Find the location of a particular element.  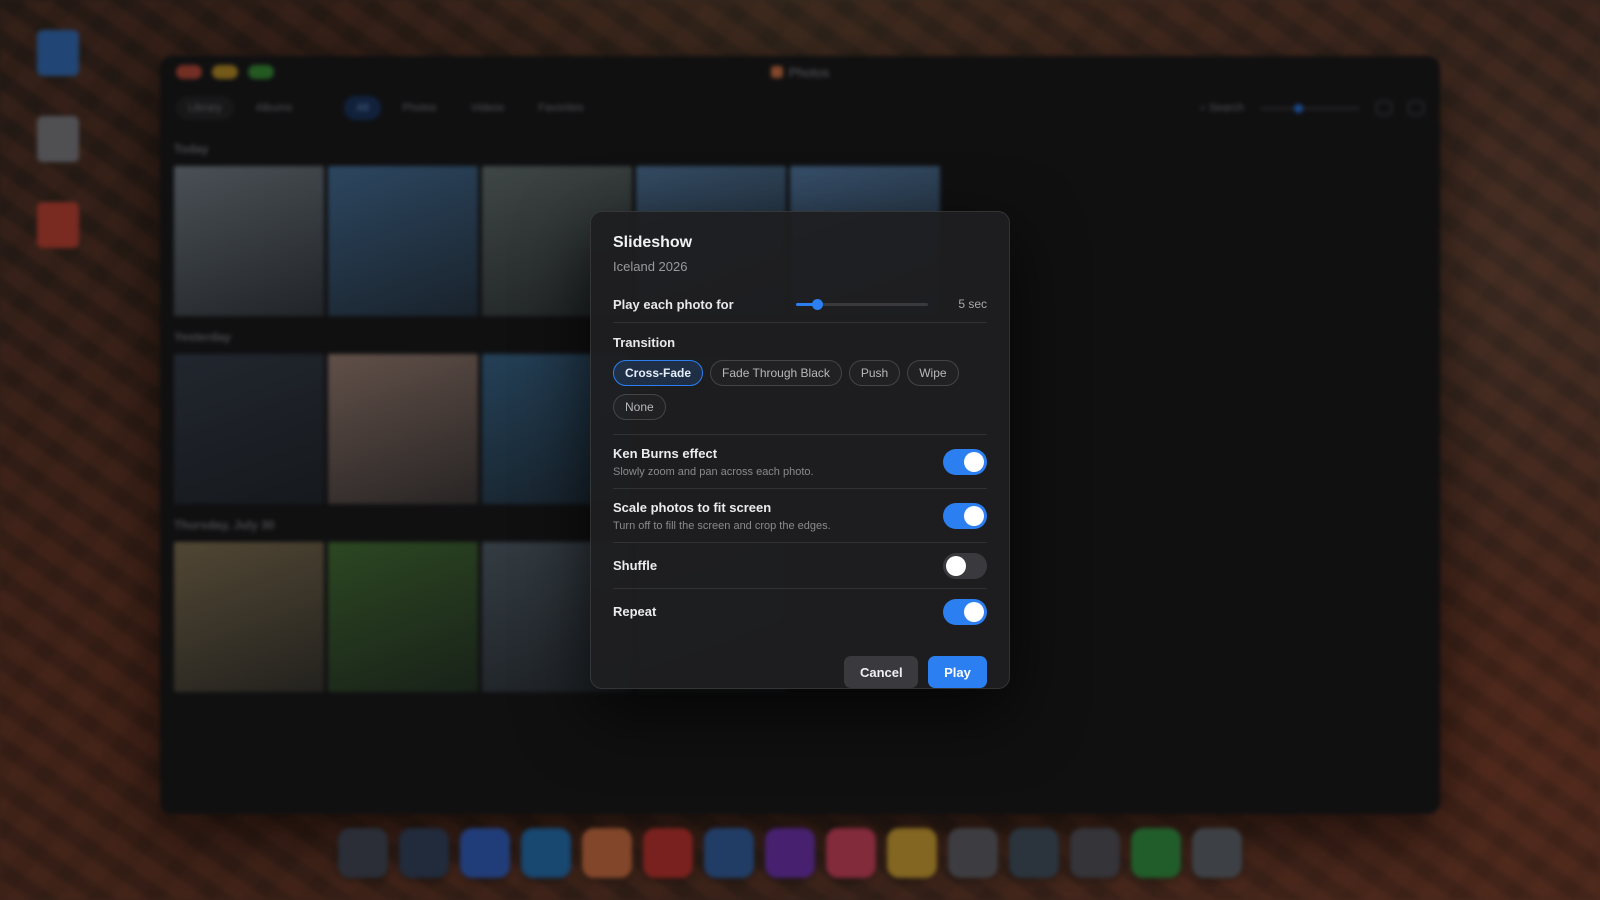

dialog-subtitle: Iceland 2026 is located at coordinates (650, 266).